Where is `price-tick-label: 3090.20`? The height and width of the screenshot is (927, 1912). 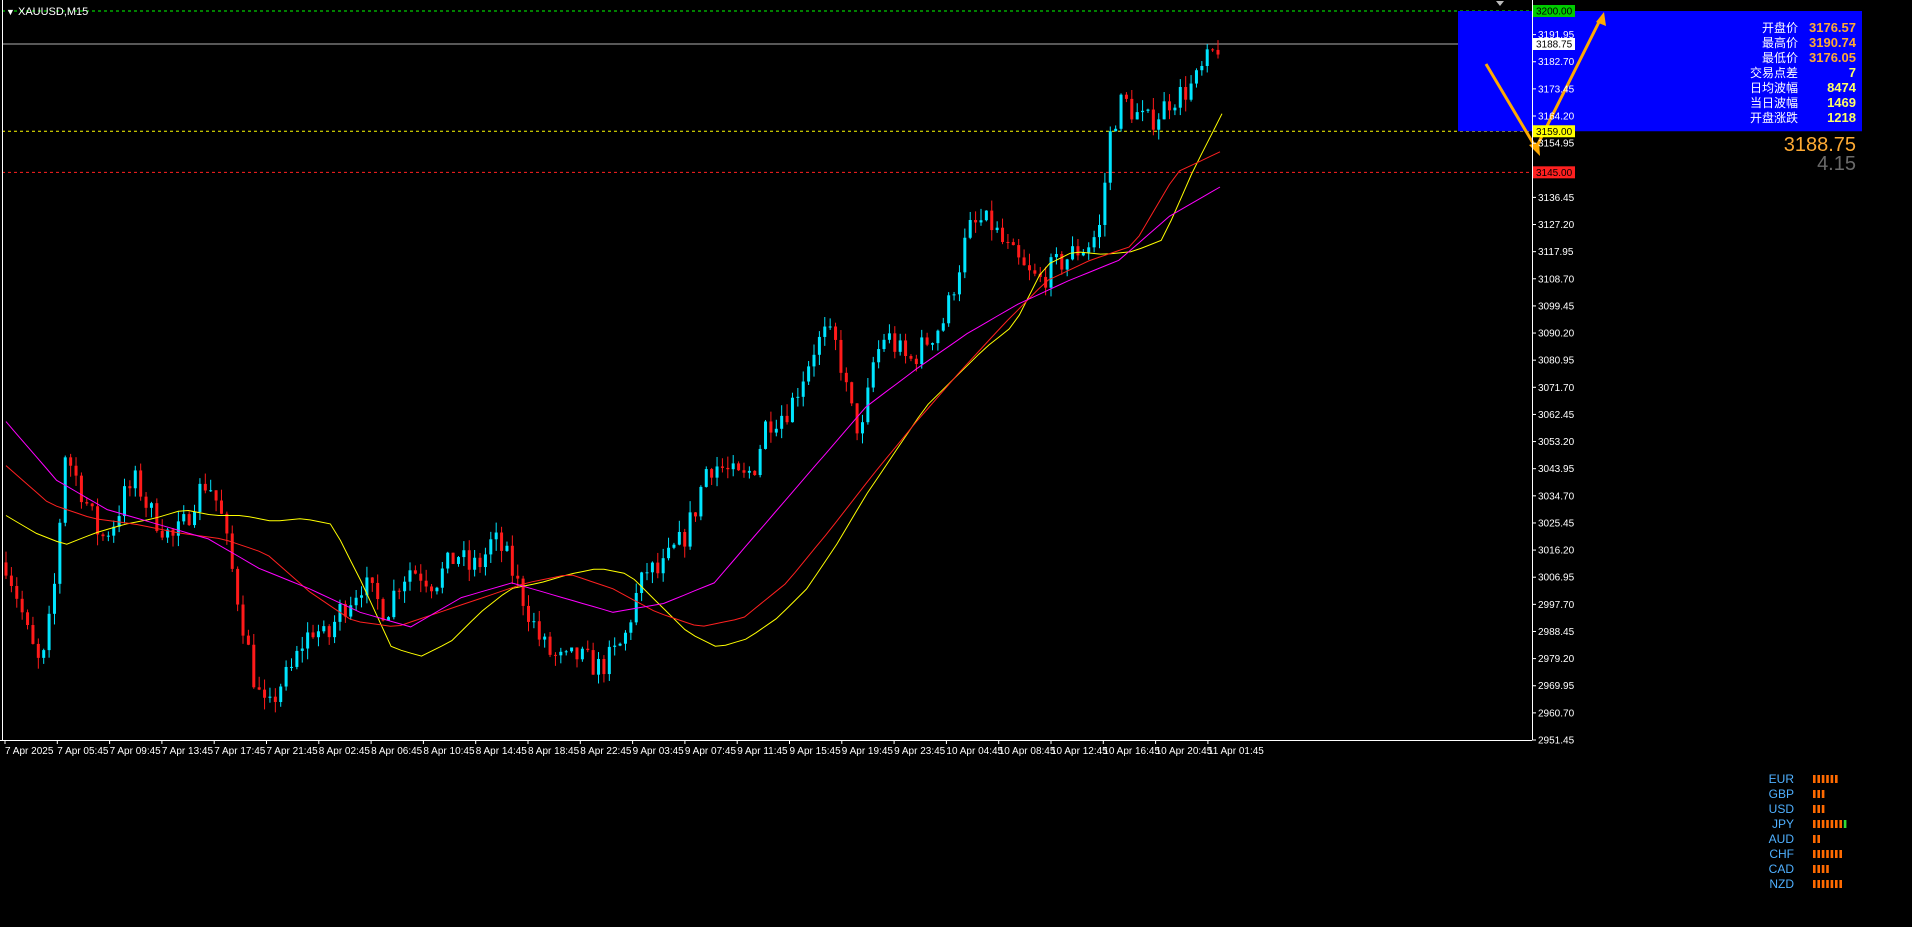 price-tick-label: 3090.20 is located at coordinates (1556, 334).